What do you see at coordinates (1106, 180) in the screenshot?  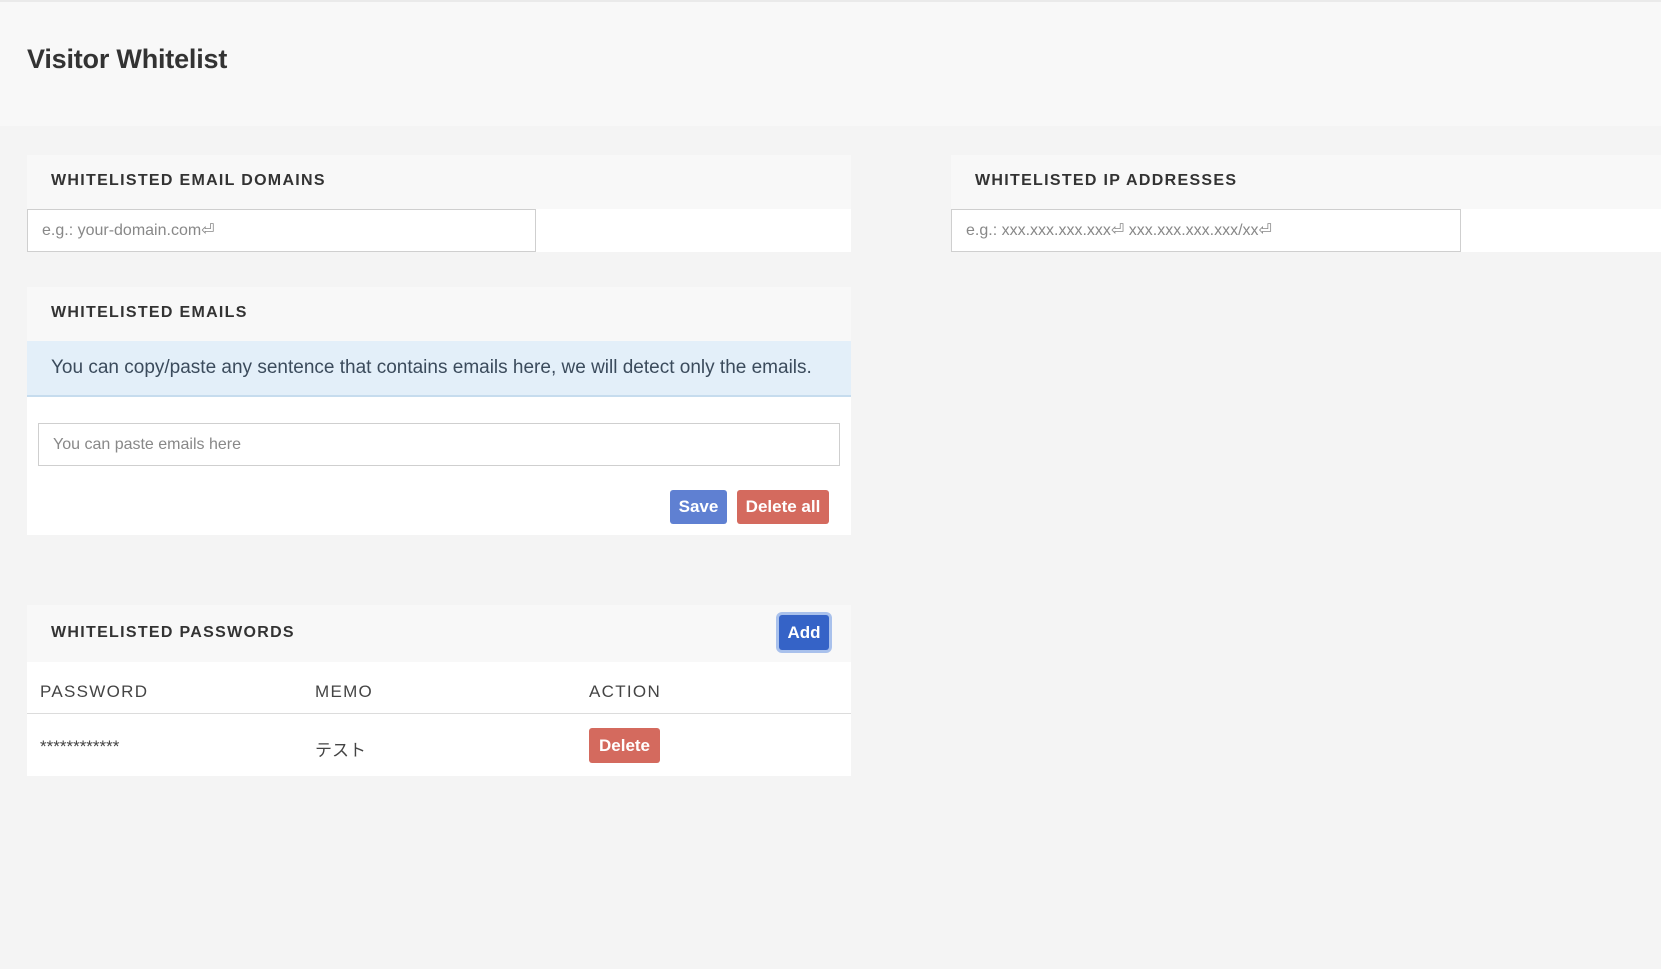 I see `ip-addresses-panel-title: WHITELISTED IP ADDRESSES` at bounding box center [1106, 180].